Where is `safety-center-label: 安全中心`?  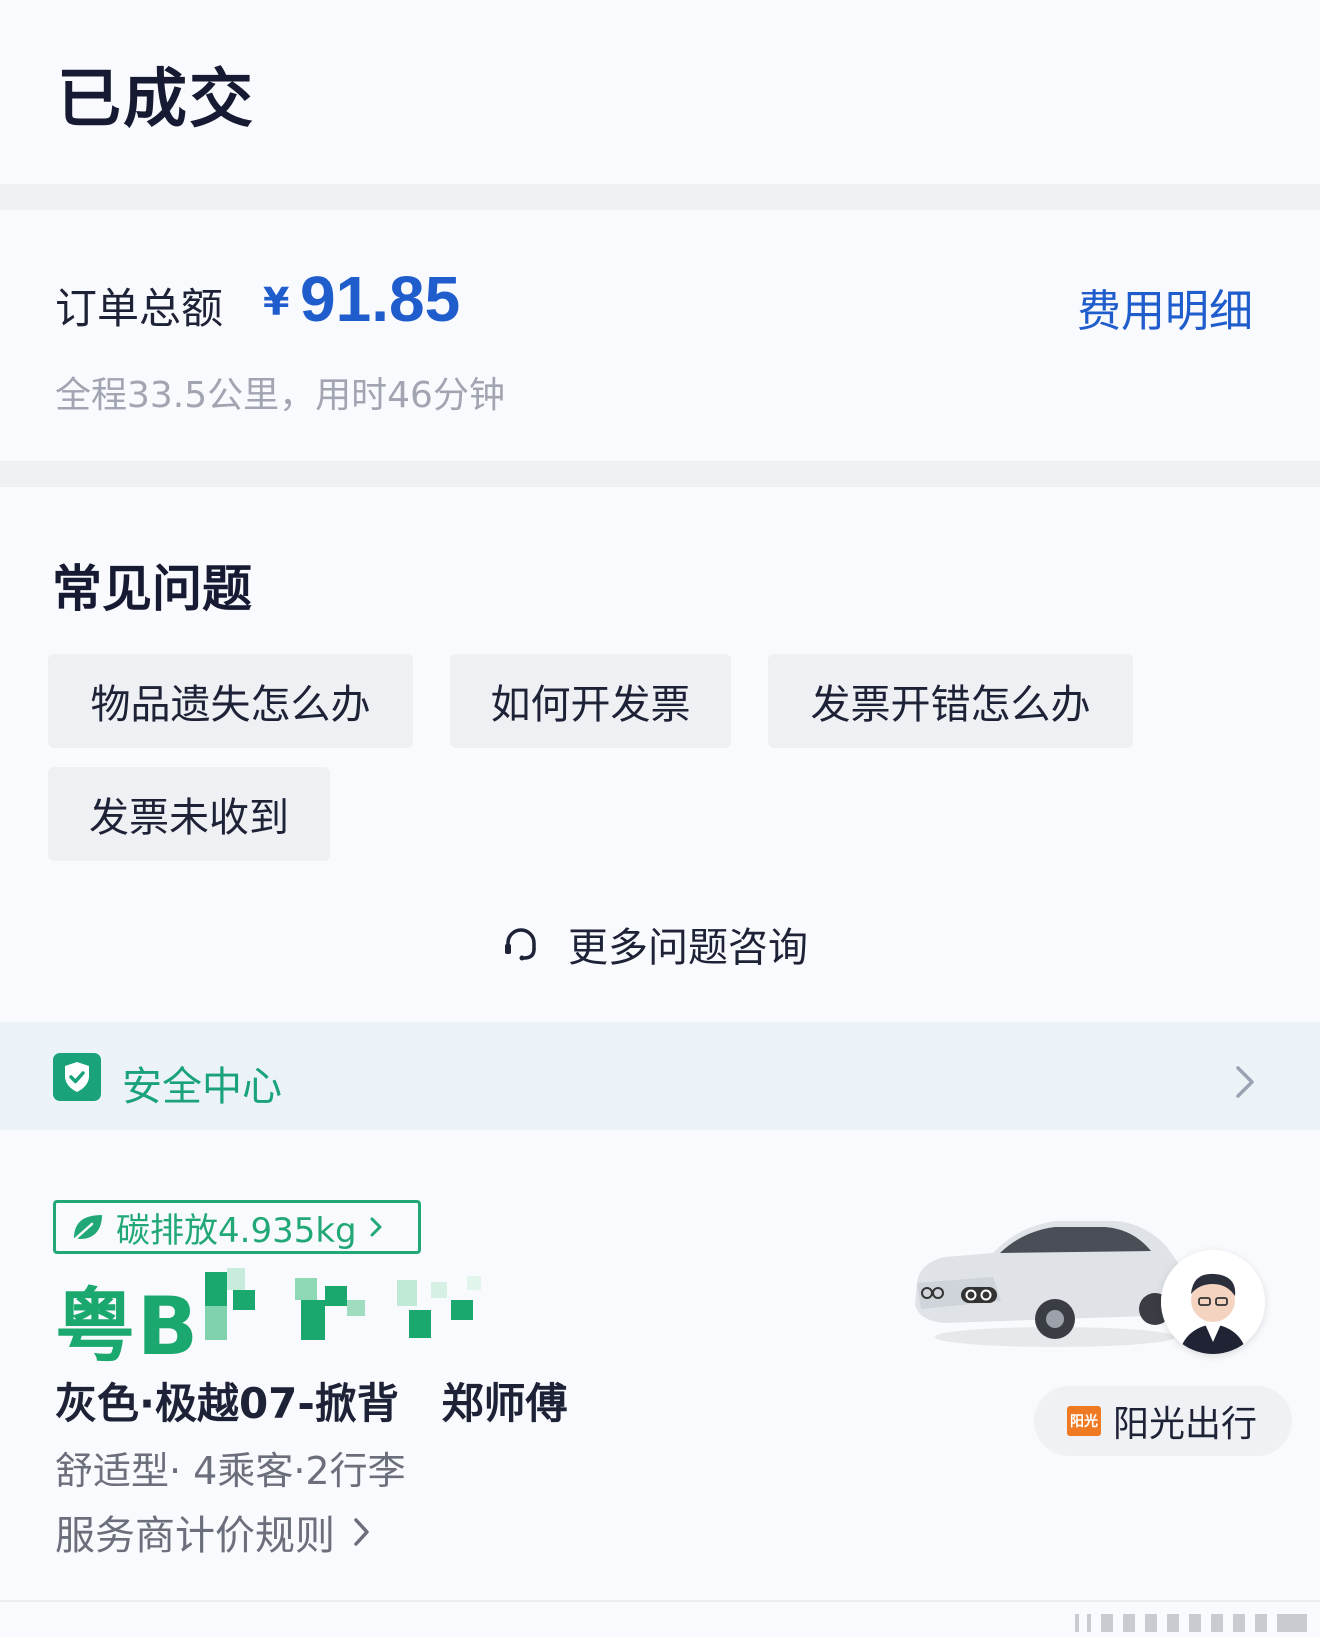 safety-center-label: 安全中心 is located at coordinates (202, 1087).